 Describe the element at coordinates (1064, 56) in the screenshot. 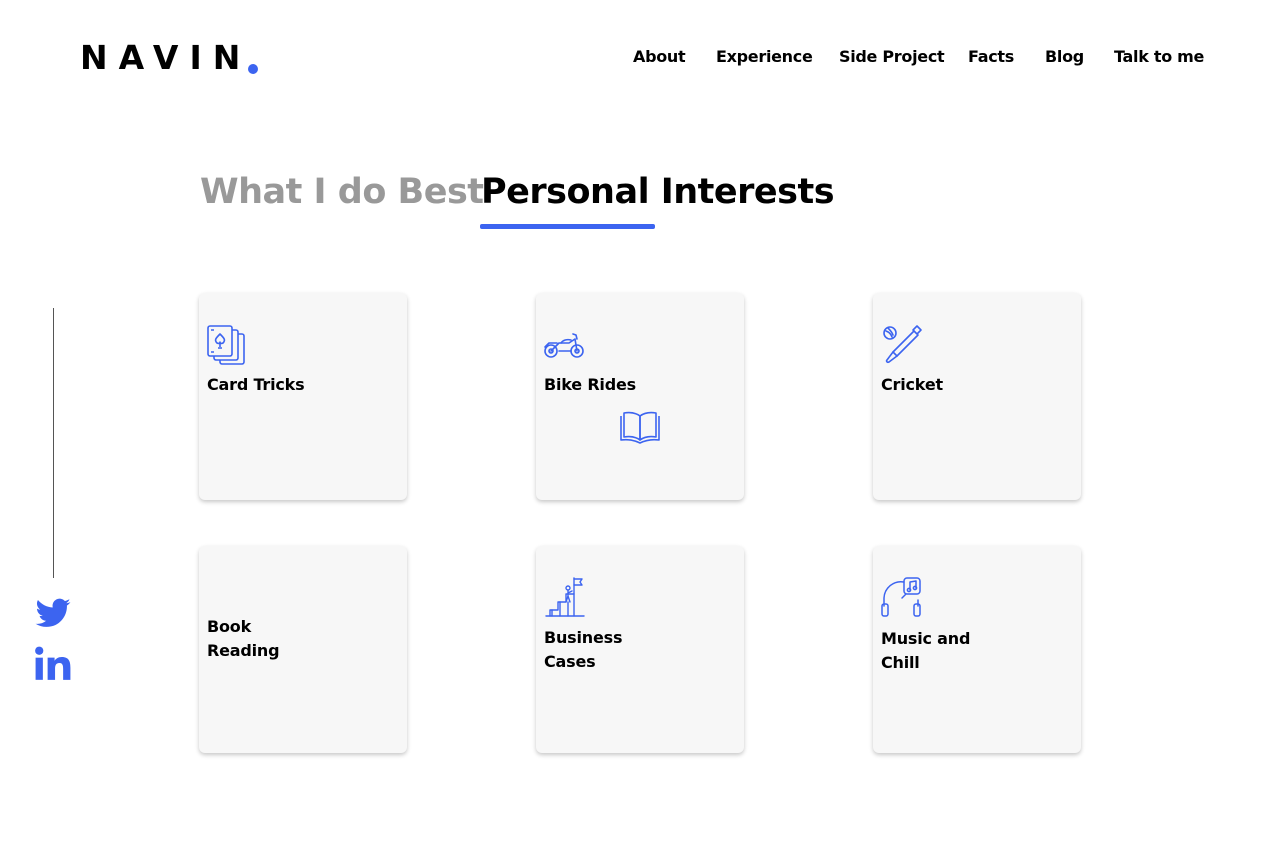

I see `nav-blog: Blog` at that location.